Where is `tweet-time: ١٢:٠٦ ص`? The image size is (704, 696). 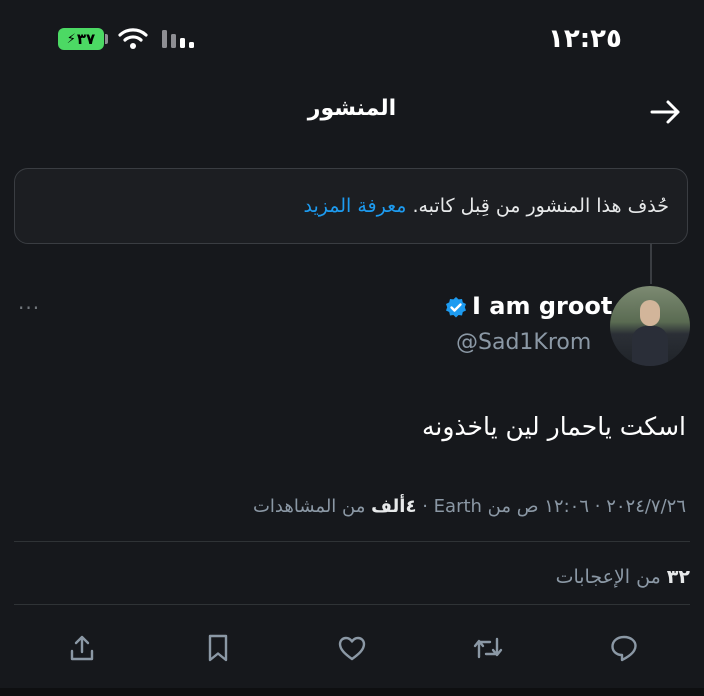
tweet-time: ١٢:٠٦ ص is located at coordinates (552, 506).